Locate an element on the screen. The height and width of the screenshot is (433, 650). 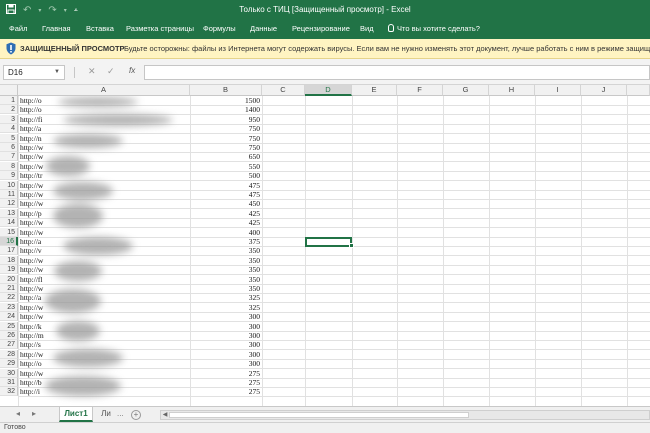
close-icon: ✕ is located at coordinates (92, 71).